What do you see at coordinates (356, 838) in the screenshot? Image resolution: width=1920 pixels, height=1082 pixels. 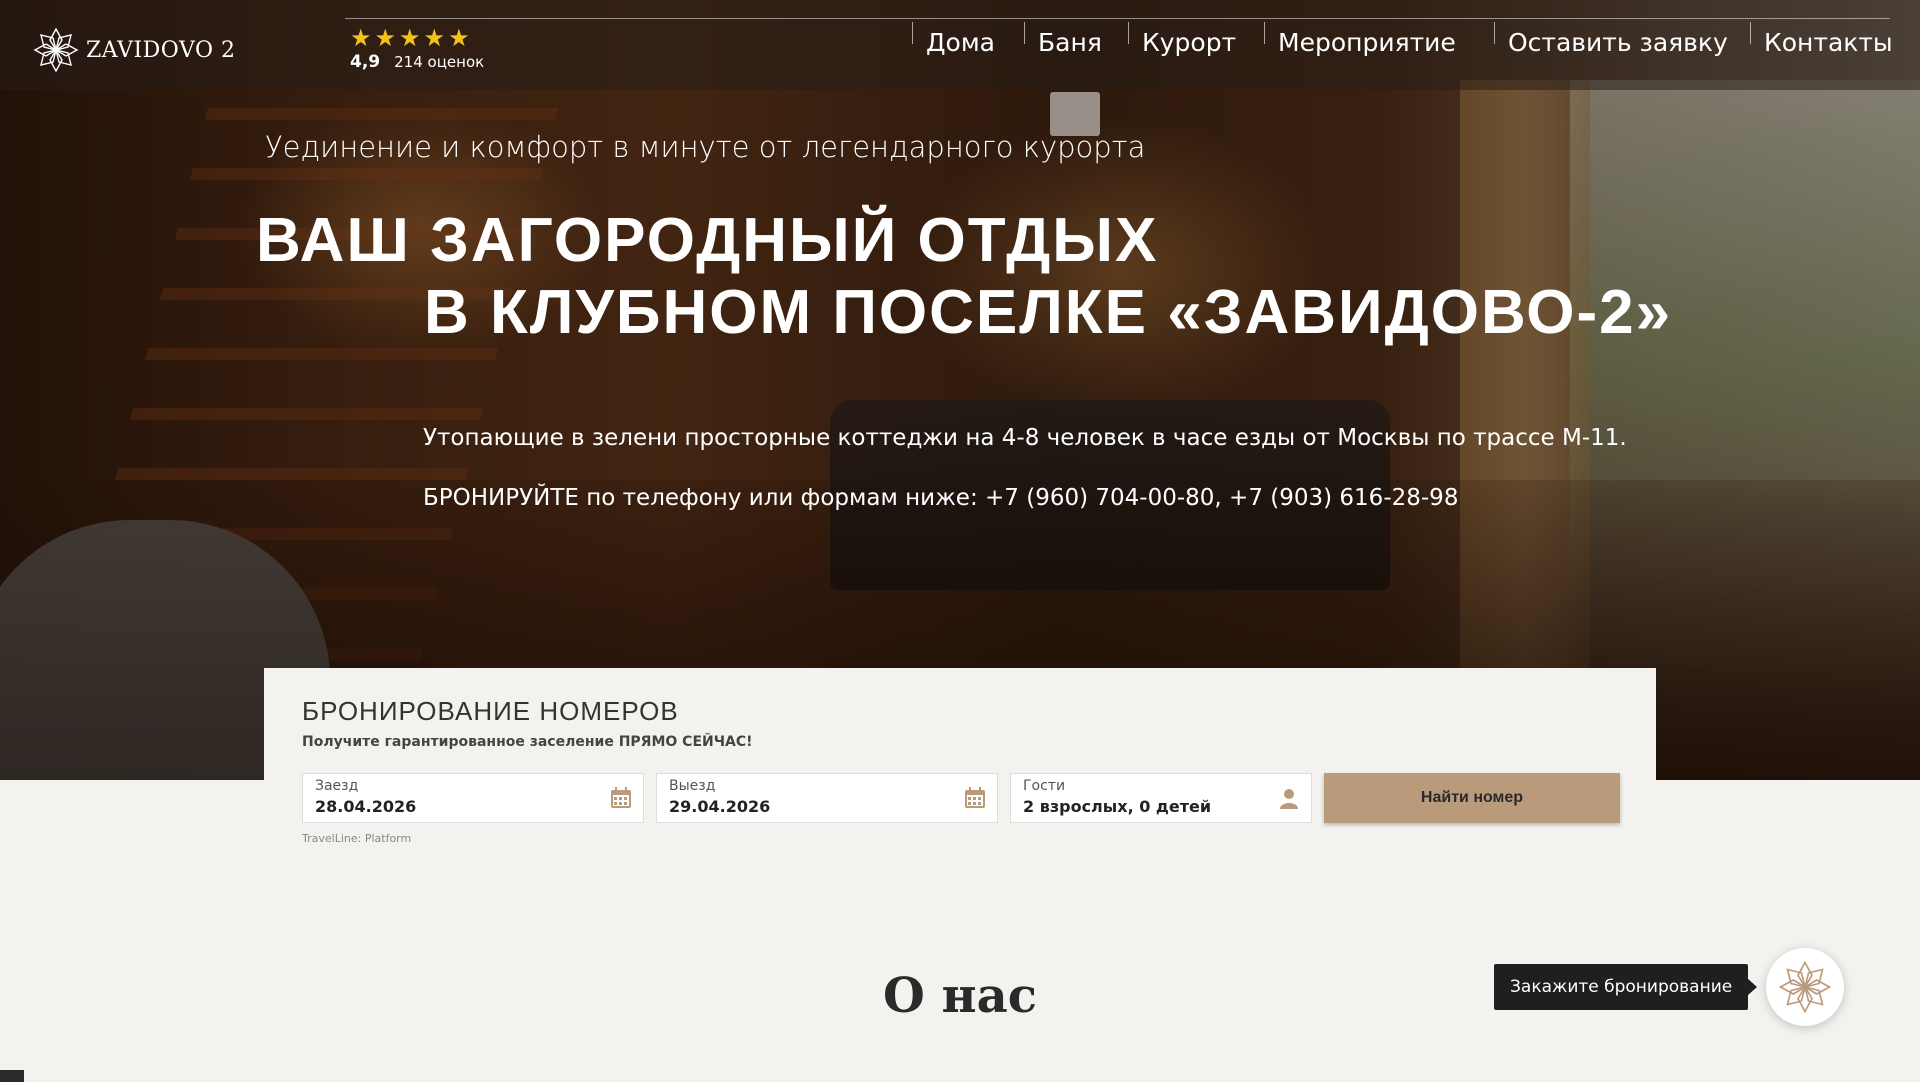 I see `travelline-platform-link: TravelLine: Platform` at bounding box center [356, 838].